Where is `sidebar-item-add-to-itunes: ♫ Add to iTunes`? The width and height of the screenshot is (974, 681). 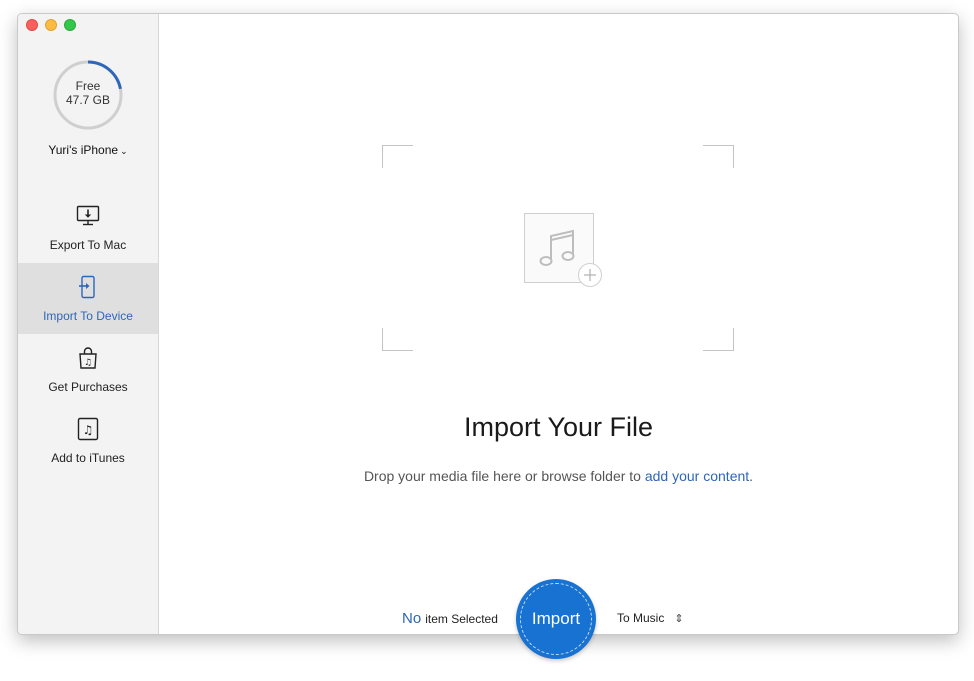 sidebar-item-add-to-itunes: ♫ Add to iTunes is located at coordinates (88, 440).